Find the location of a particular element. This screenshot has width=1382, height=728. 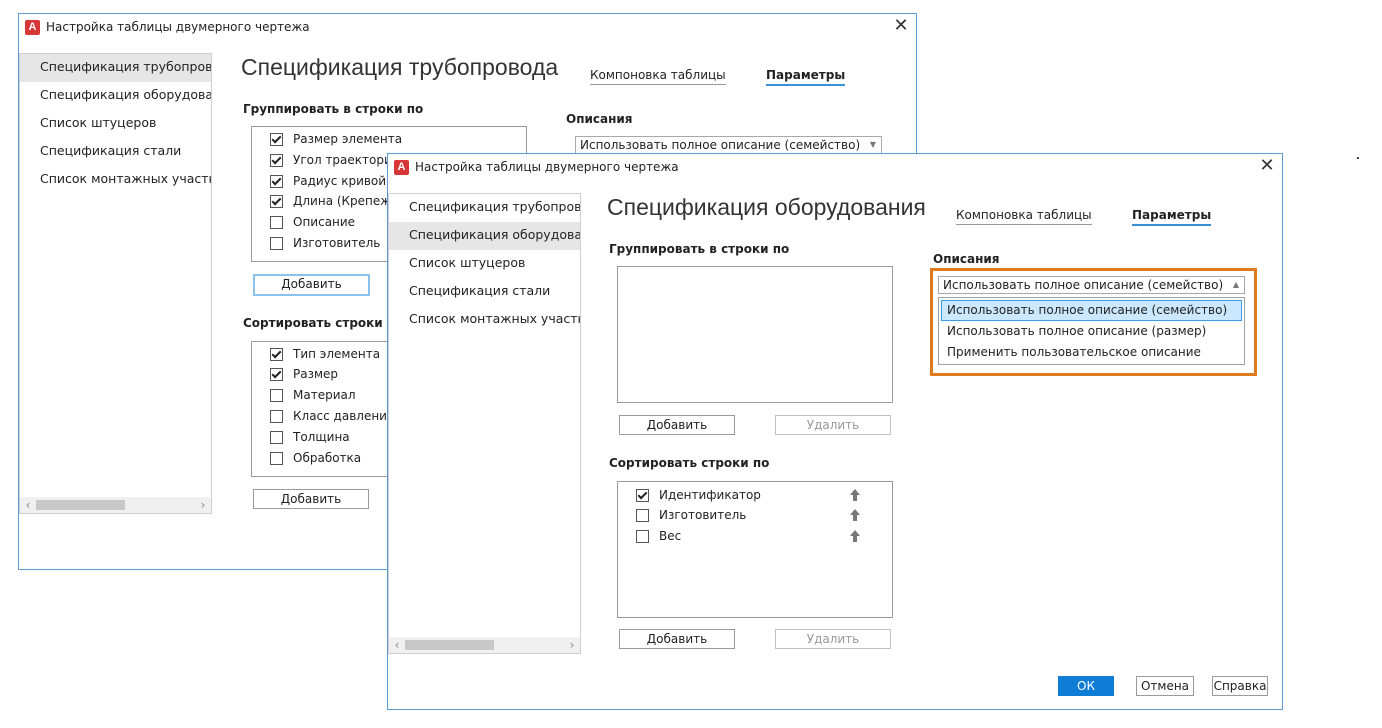

list-item: Класс давления is located at coordinates (332, 416).